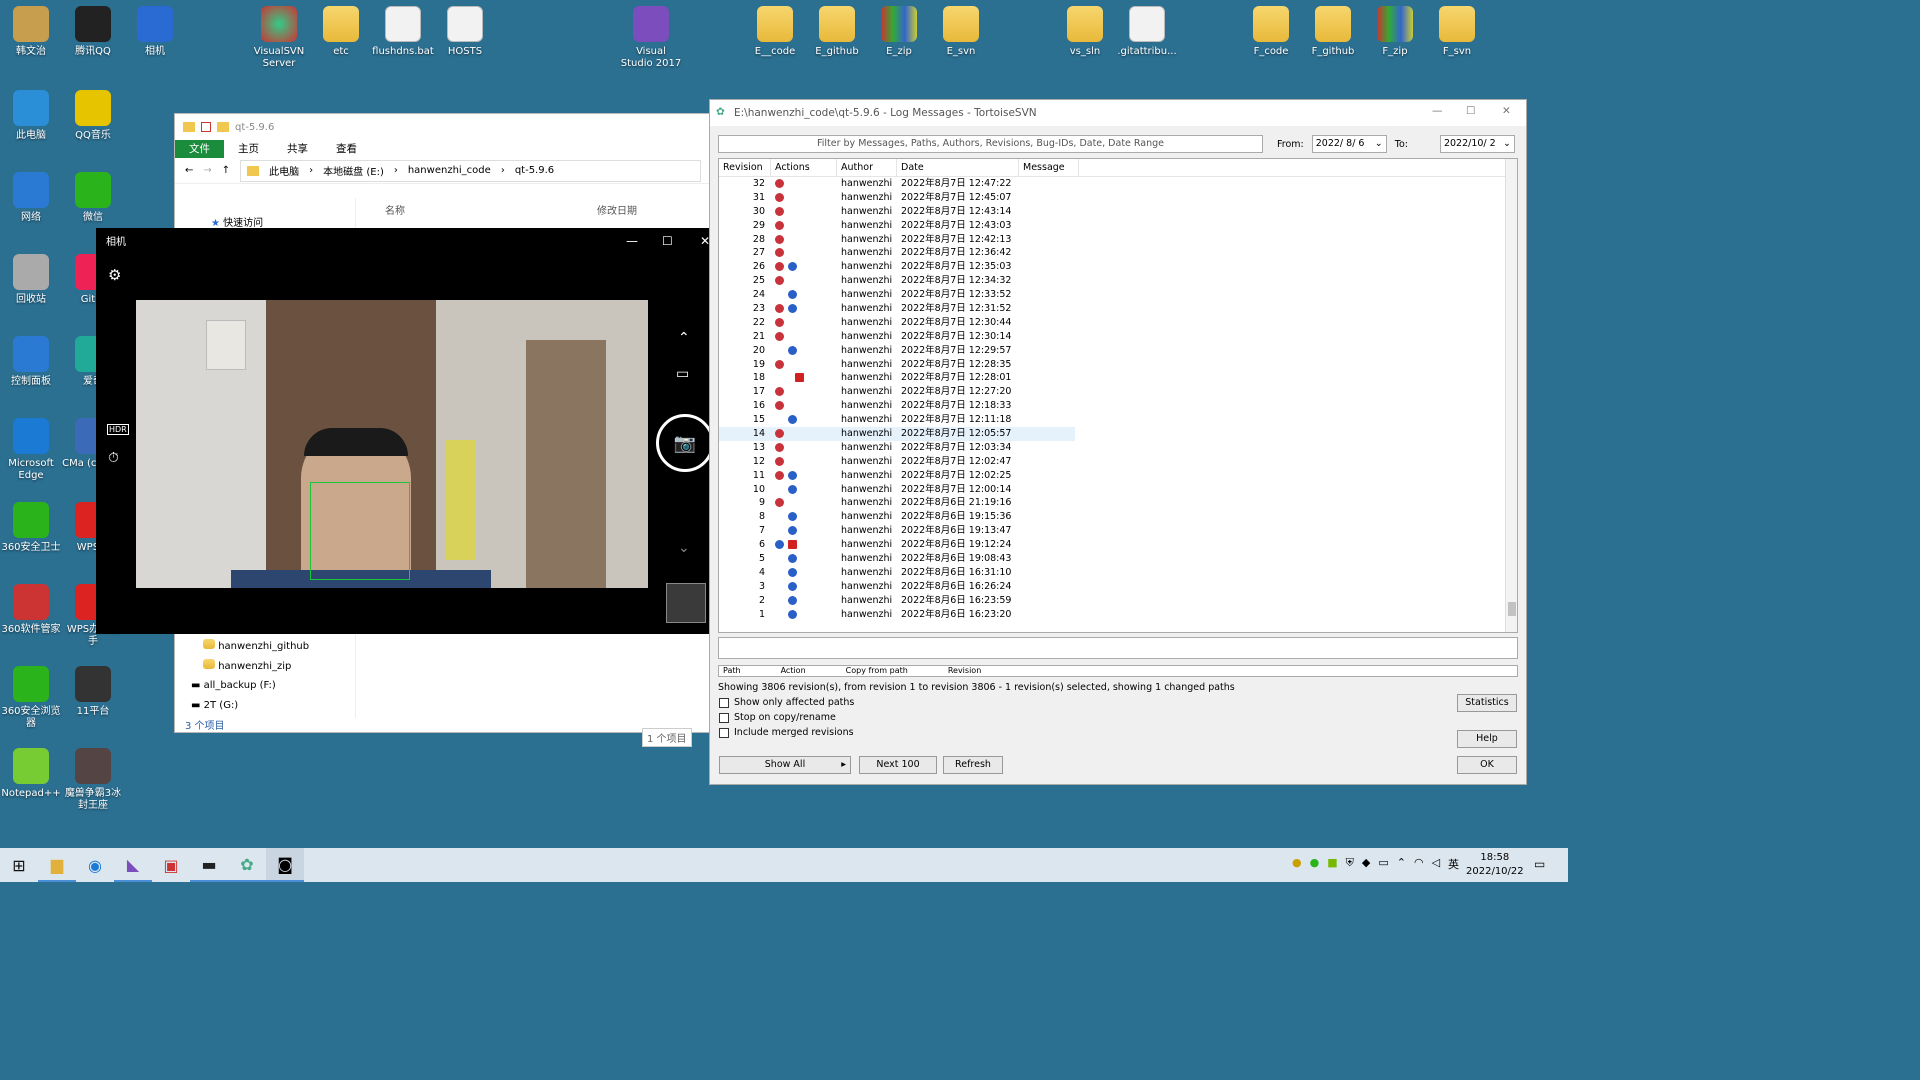 The width and height of the screenshot is (1920, 1080). What do you see at coordinates (775, 32) in the screenshot?
I see `desktop-icon: E__code` at bounding box center [775, 32].